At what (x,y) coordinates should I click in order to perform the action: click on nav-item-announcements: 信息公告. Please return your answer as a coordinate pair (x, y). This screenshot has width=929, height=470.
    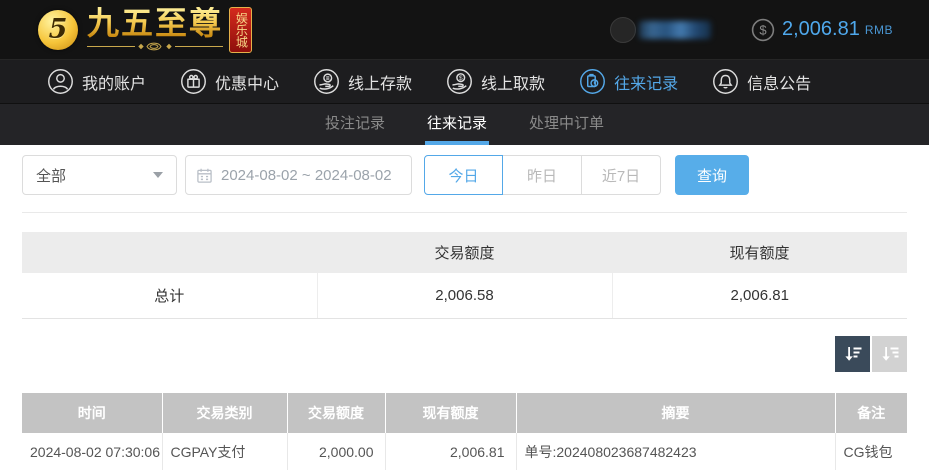
    Looking at the image, I should click on (761, 81).